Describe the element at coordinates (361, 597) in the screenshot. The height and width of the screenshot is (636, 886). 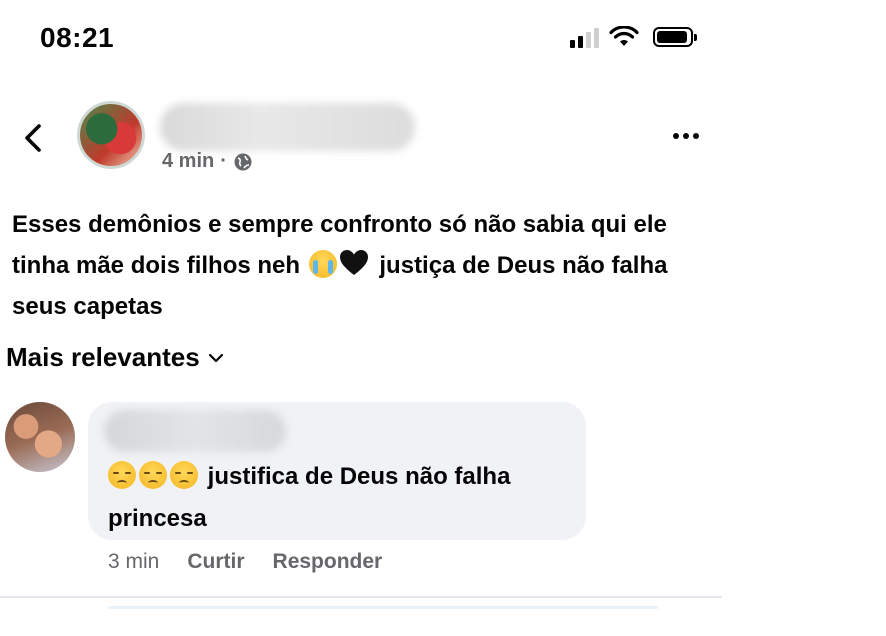
I see `divider` at that location.